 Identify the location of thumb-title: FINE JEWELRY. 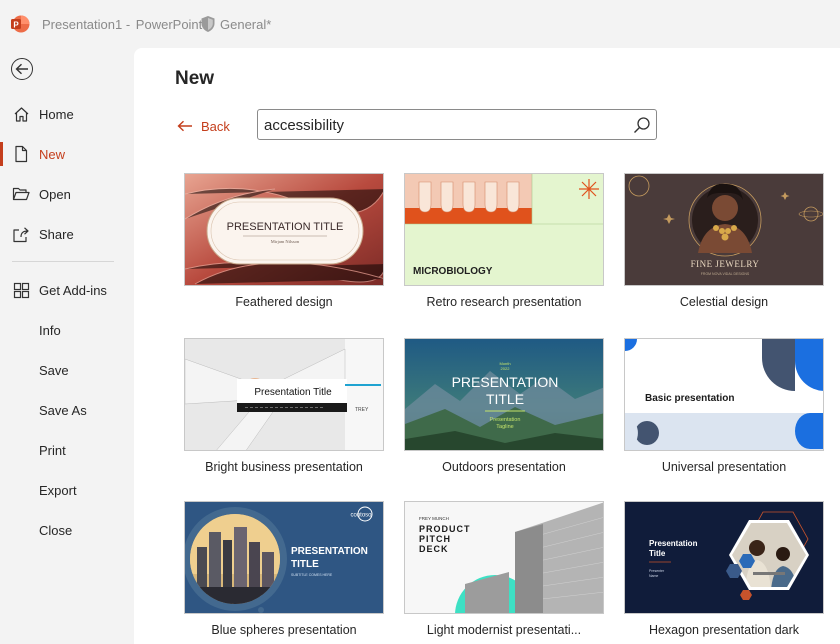
(725, 264).